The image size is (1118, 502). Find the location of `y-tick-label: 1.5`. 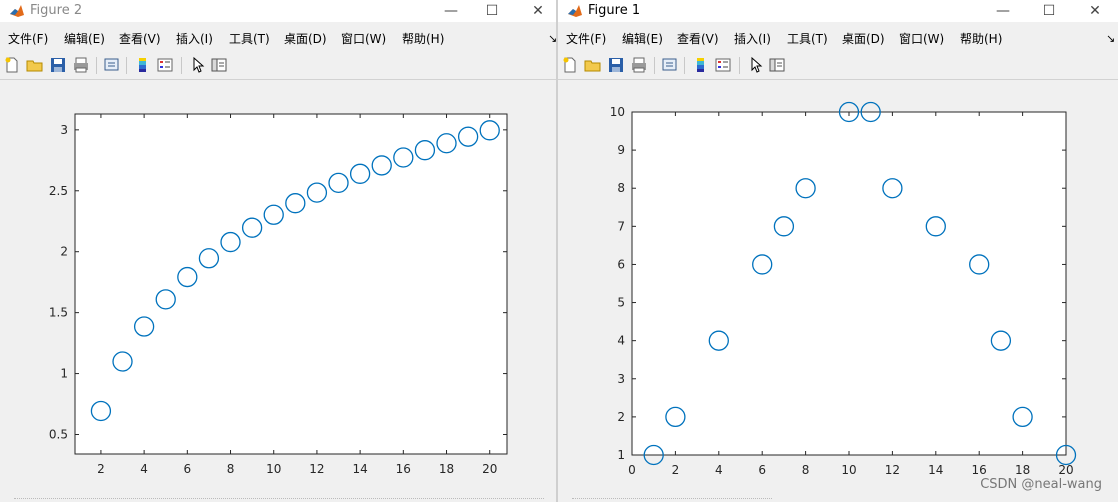

y-tick-label: 1.5 is located at coordinates (58, 313).